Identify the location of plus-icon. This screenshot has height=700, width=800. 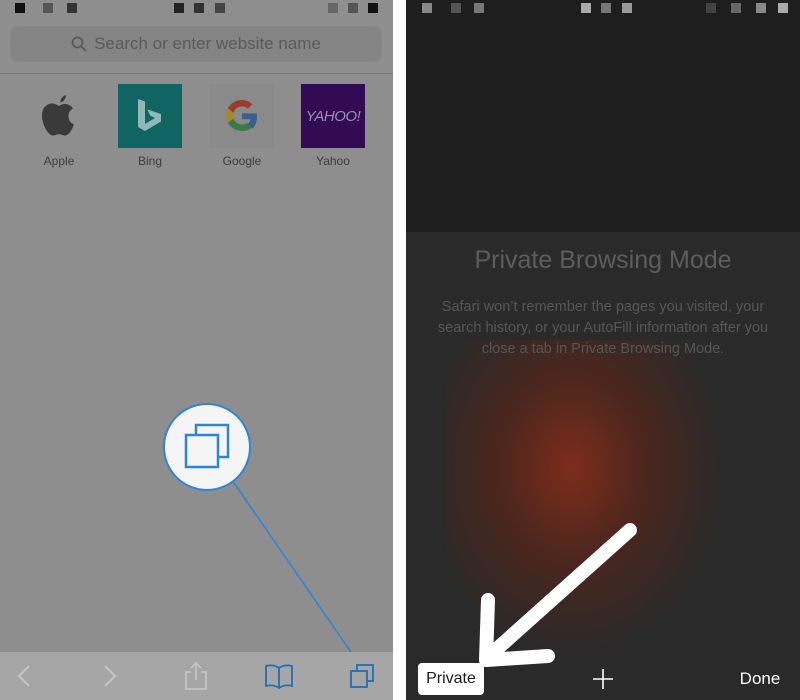
(603, 679).